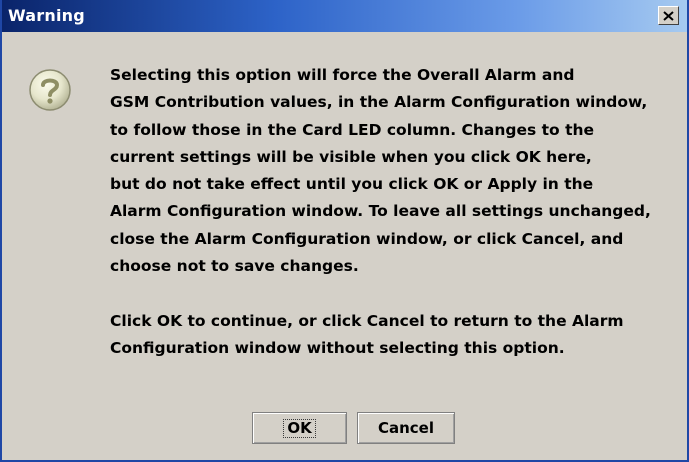 This screenshot has width=689, height=462. What do you see at coordinates (234, 266) in the screenshot?
I see `message-line: choose not to save changes.` at bounding box center [234, 266].